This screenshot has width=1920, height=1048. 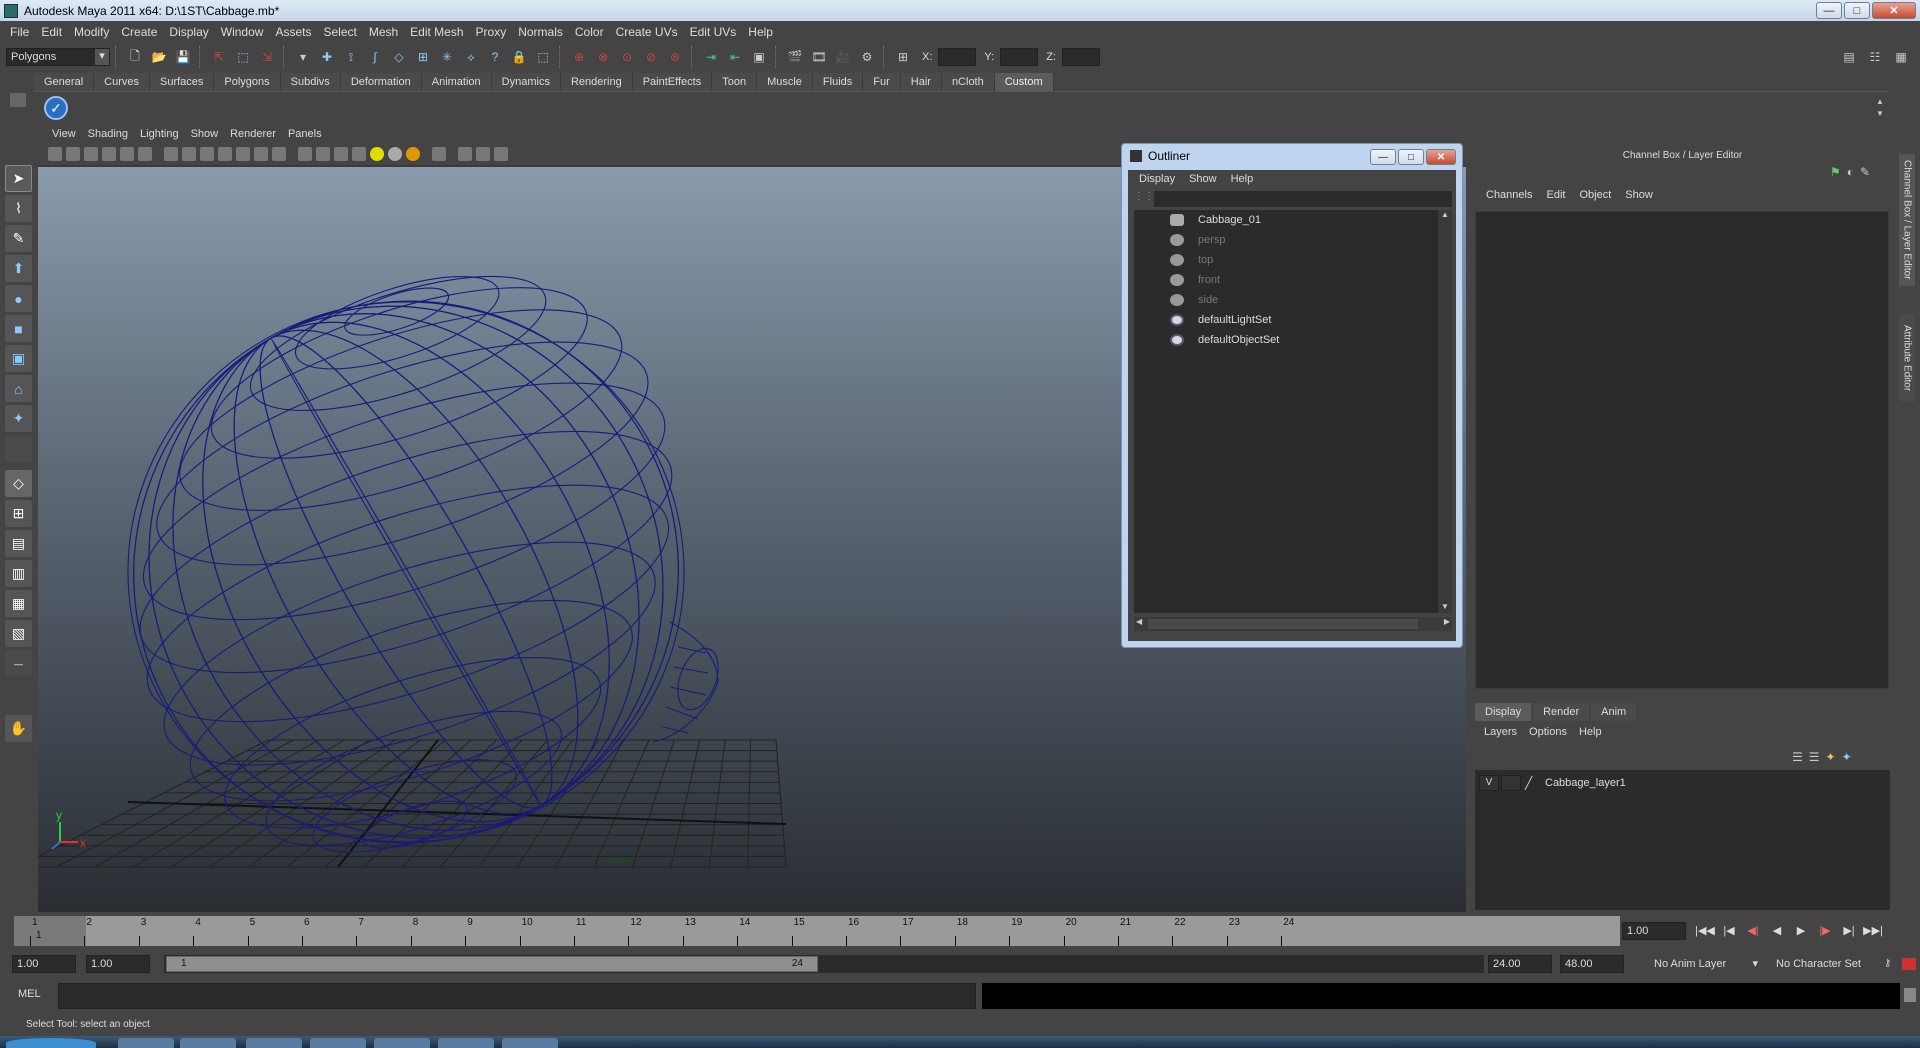 What do you see at coordinates (1907, 358) in the screenshot?
I see `side-tab-attribute-editor: Attribute Editor` at bounding box center [1907, 358].